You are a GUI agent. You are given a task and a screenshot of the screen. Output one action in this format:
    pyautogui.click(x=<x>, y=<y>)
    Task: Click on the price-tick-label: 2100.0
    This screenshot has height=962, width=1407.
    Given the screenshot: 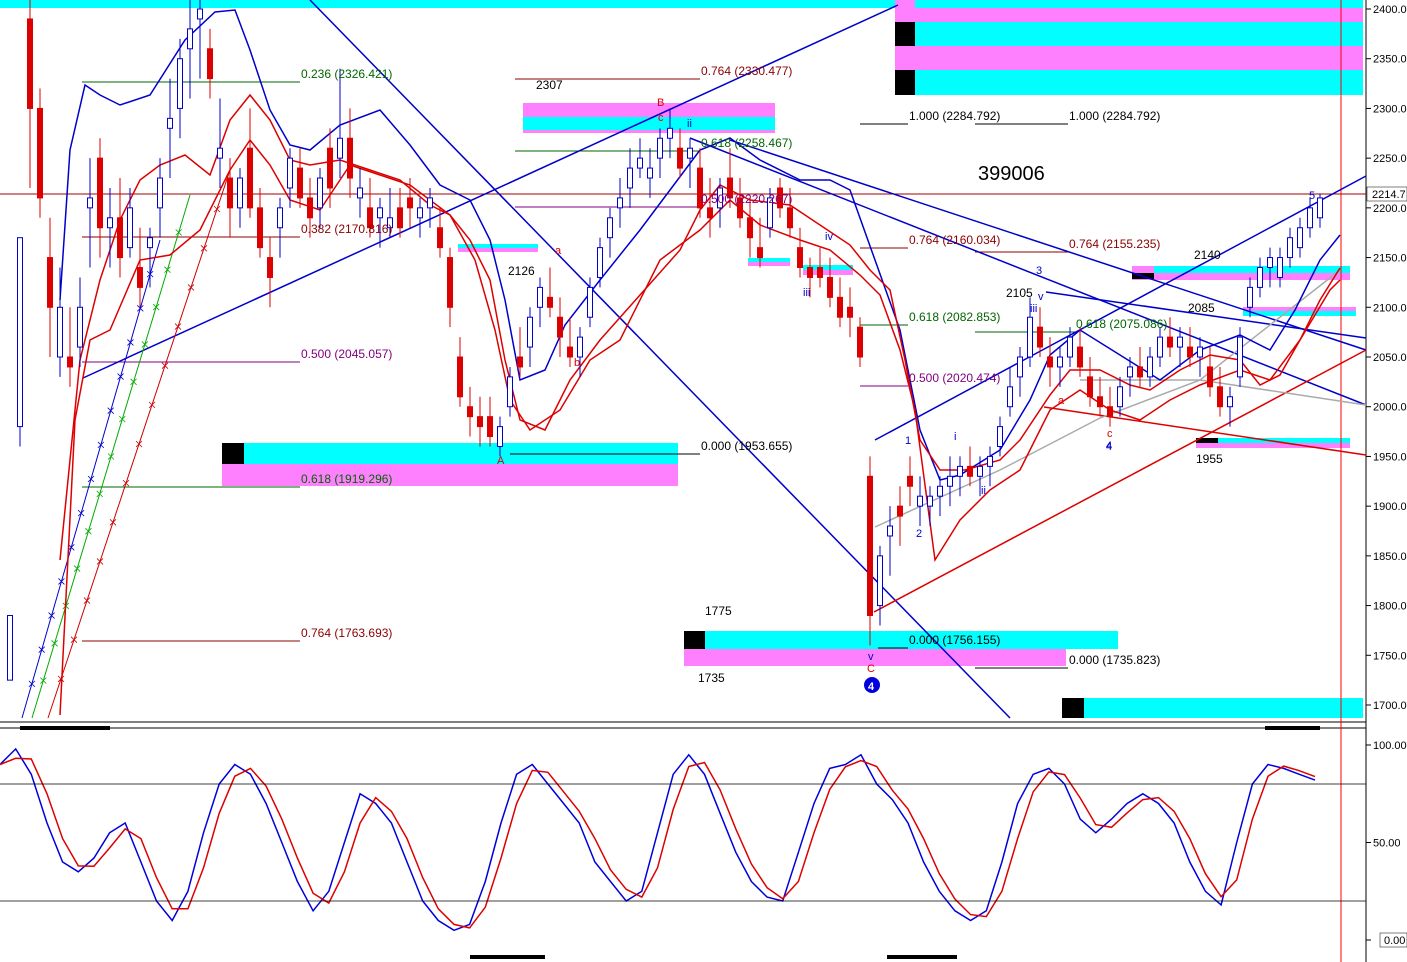 What is the action you would take?
    pyautogui.click(x=1390, y=308)
    